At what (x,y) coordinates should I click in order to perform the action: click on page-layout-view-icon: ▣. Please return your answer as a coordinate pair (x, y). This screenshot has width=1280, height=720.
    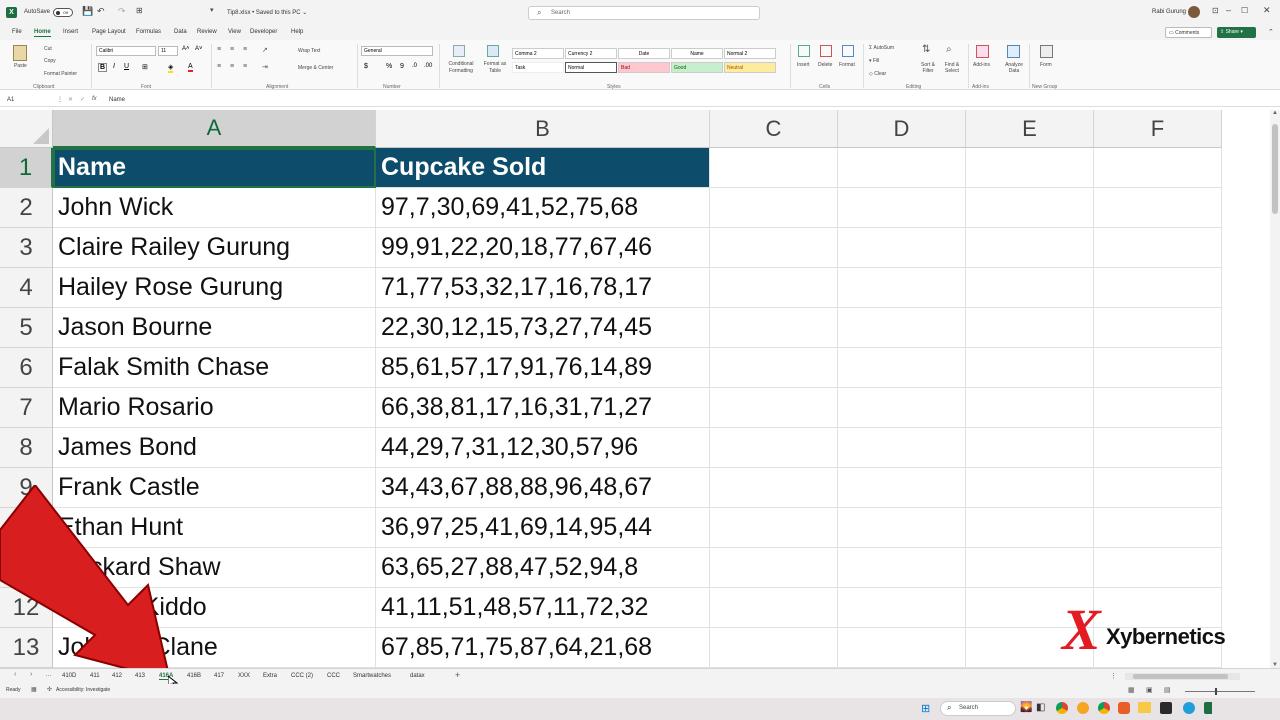
    Looking at the image, I should click on (1149, 690).